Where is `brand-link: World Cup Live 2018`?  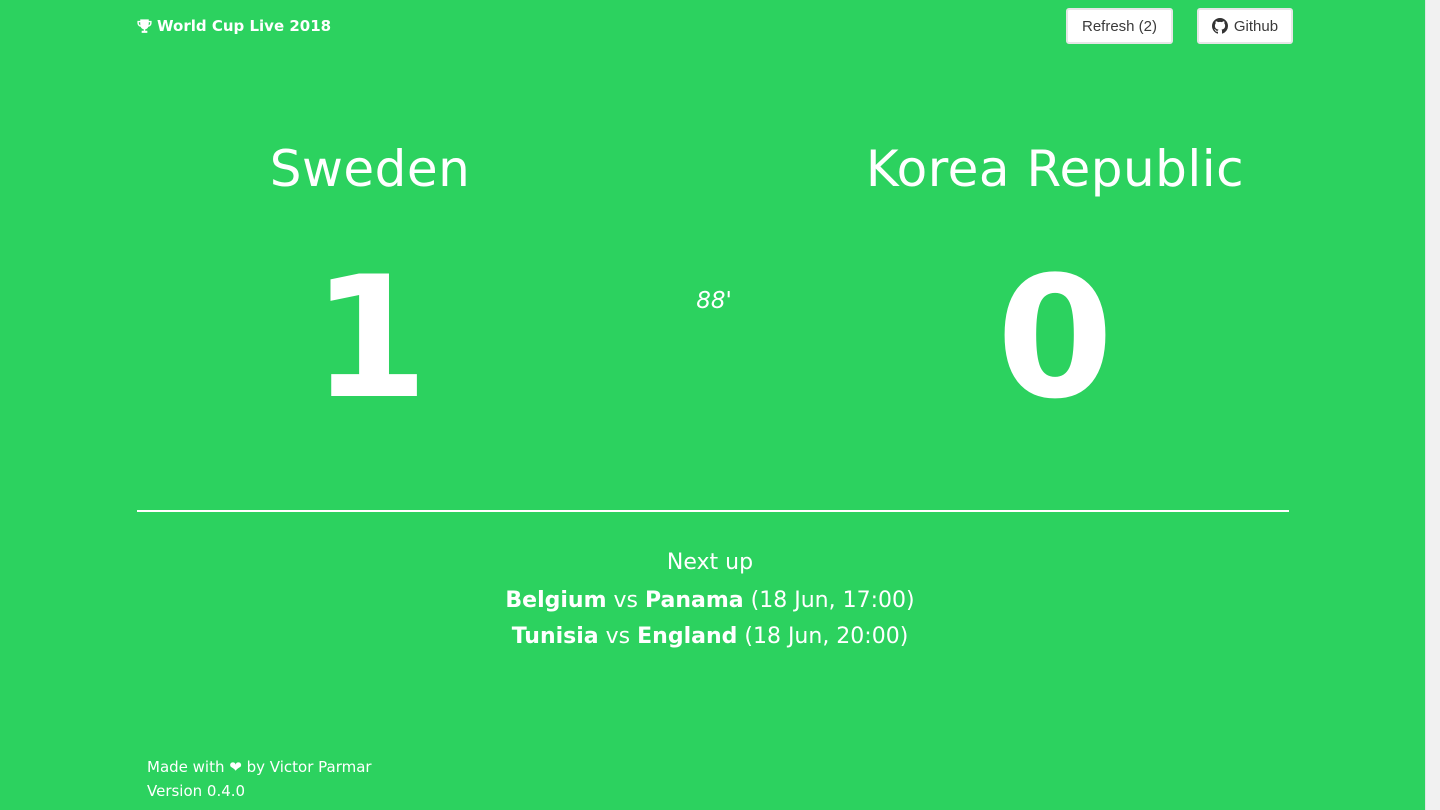
brand-link: World Cup Live 2018 is located at coordinates (233, 26).